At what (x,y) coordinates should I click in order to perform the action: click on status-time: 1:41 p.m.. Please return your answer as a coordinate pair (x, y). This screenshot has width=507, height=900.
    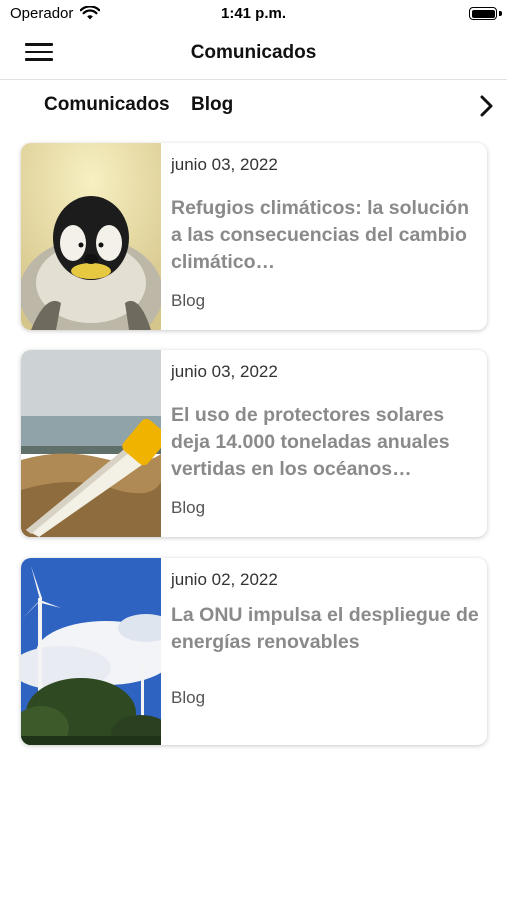
    Looking at the image, I should click on (253, 13).